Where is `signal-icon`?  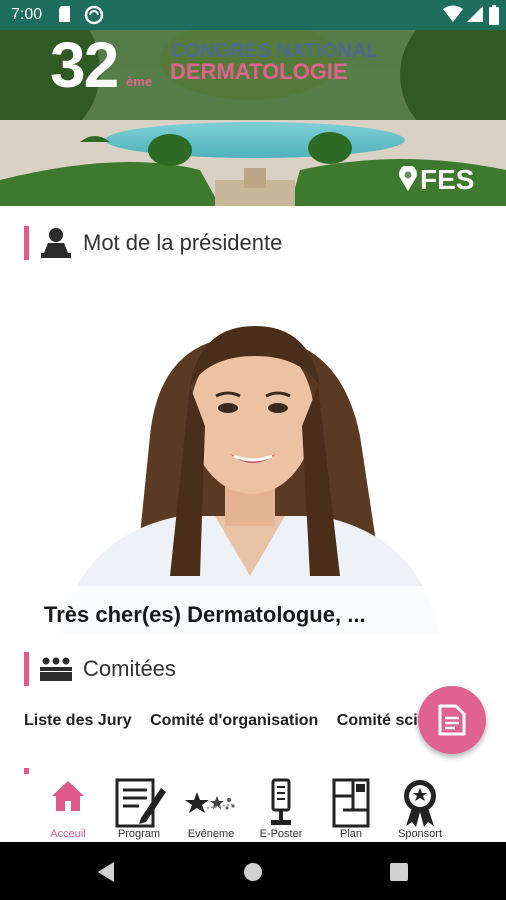 signal-icon is located at coordinates (475, 14).